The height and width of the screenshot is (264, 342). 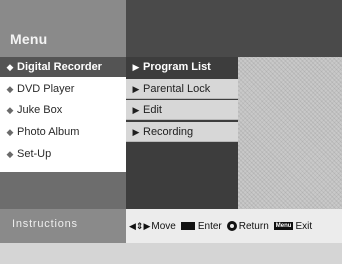 What do you see at coordinates (63, 154) in the screenshot?
I see `main-menu-item-set-up: ◆ Set-Up` at bounding box center [63, 154].